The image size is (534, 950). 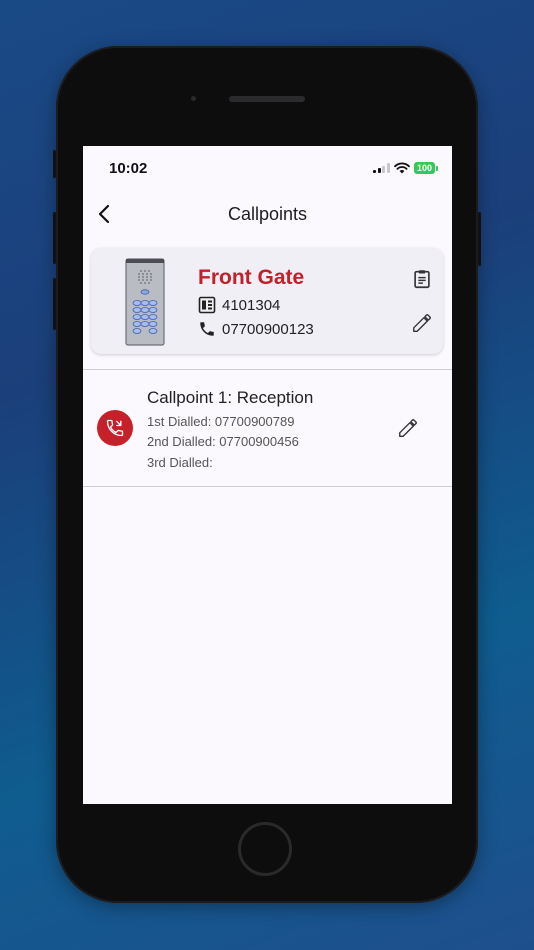 I want to click on divider, so click(x=267, y=486).